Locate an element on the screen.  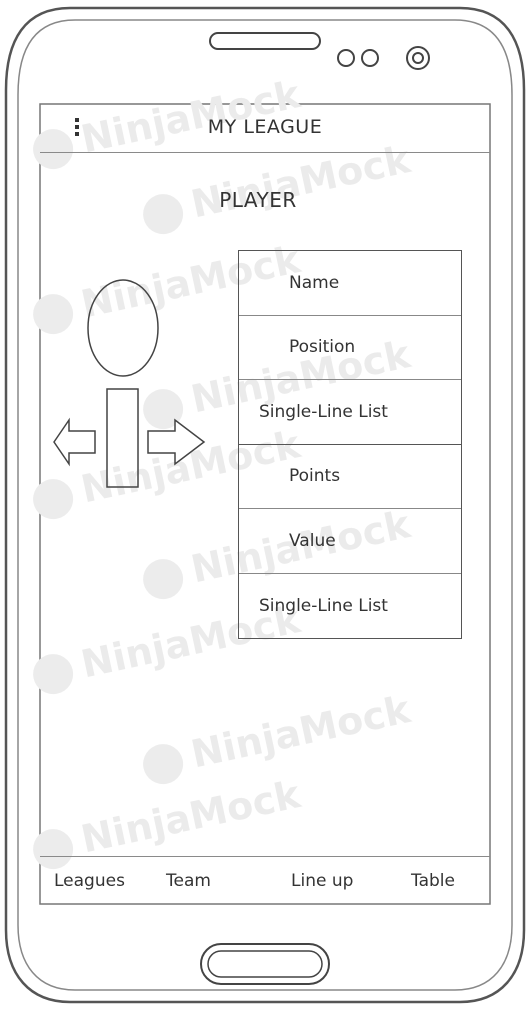
page-title: PLAYER is located at coordinates (258, 200).